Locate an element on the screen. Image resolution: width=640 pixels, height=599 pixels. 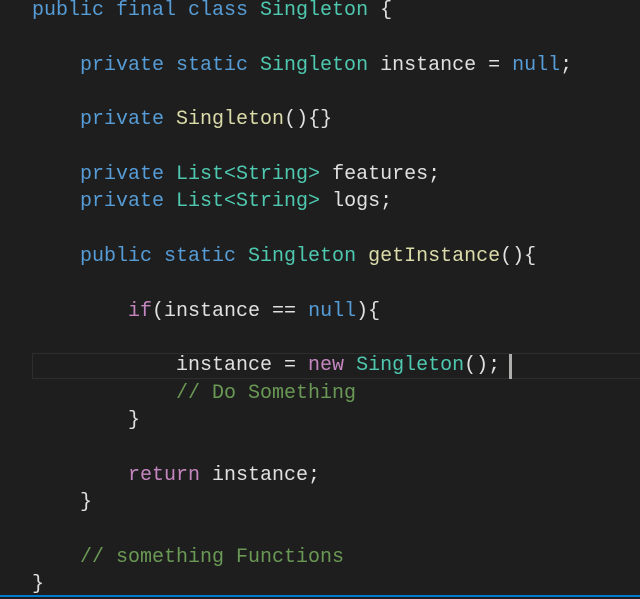
code-token-func: Singleton is located at coordinates (230, 120).